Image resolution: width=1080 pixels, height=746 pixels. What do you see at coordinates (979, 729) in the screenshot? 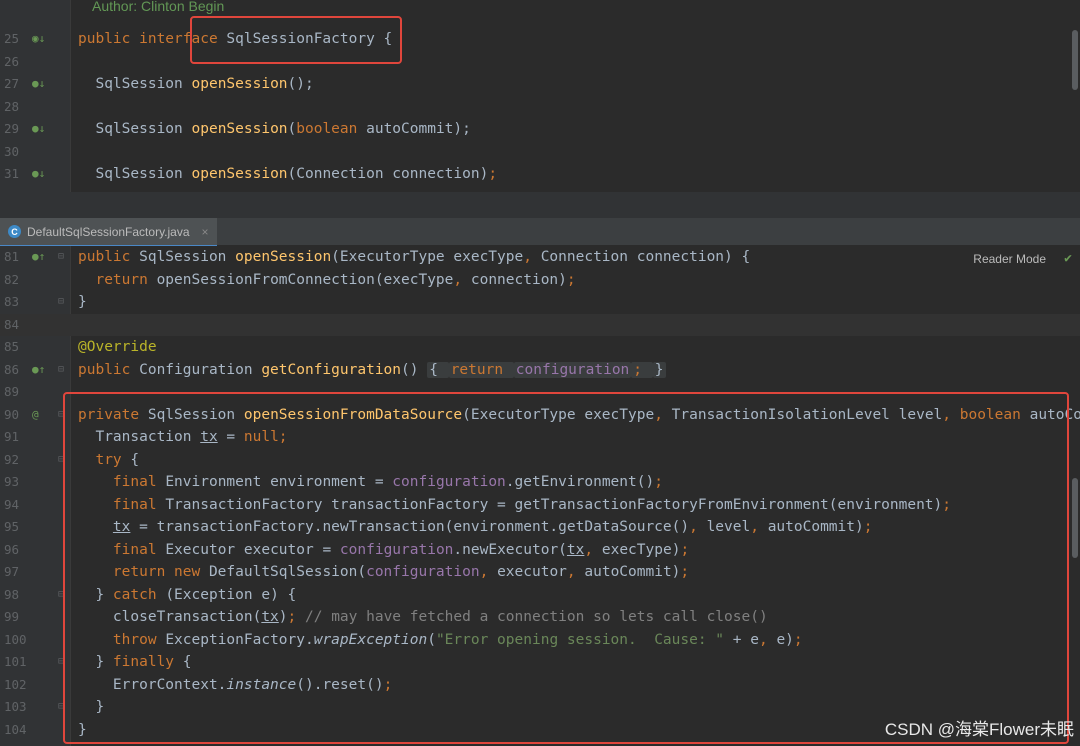
I see `watermark: CSDN @海棠Flower未眠` at bounding box center [979, 729].